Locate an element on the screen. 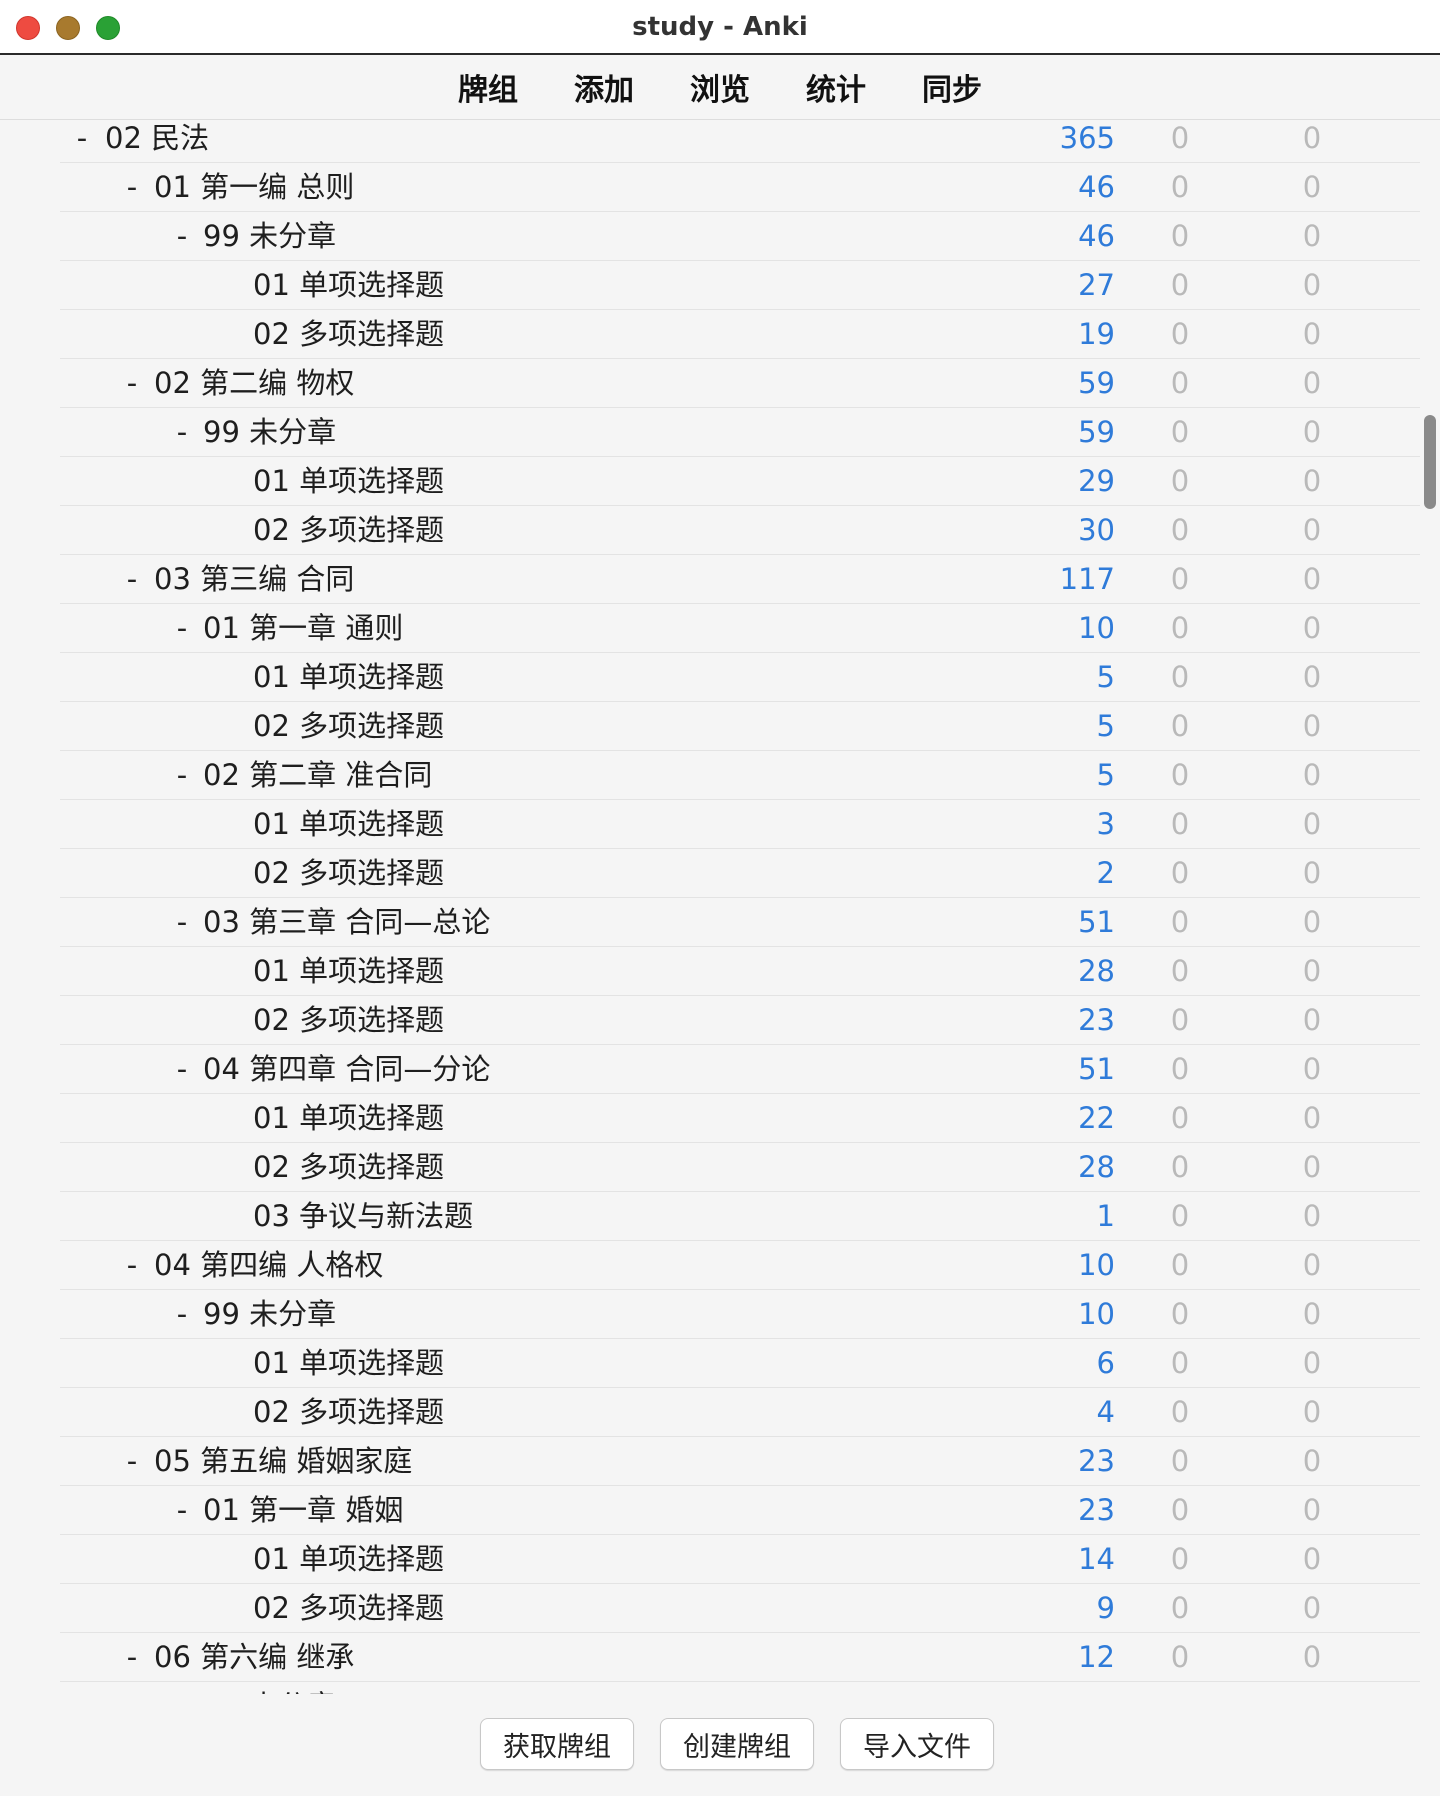 The image size is (1440, 1796). toolbar-decks-link: 牌组 is located at coordinates (488, 87).